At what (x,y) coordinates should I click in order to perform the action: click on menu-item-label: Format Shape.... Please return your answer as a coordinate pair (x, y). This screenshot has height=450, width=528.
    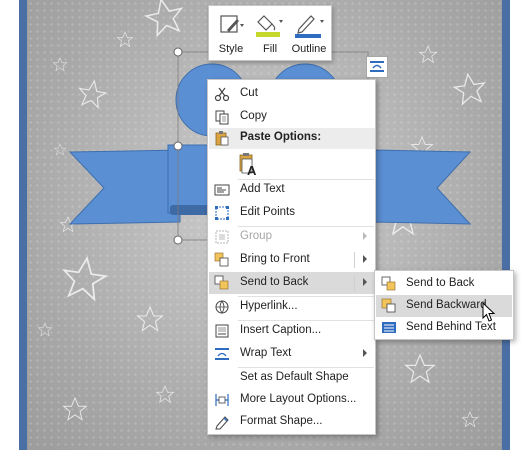
    Looking at the image, I should click on (281, 421).